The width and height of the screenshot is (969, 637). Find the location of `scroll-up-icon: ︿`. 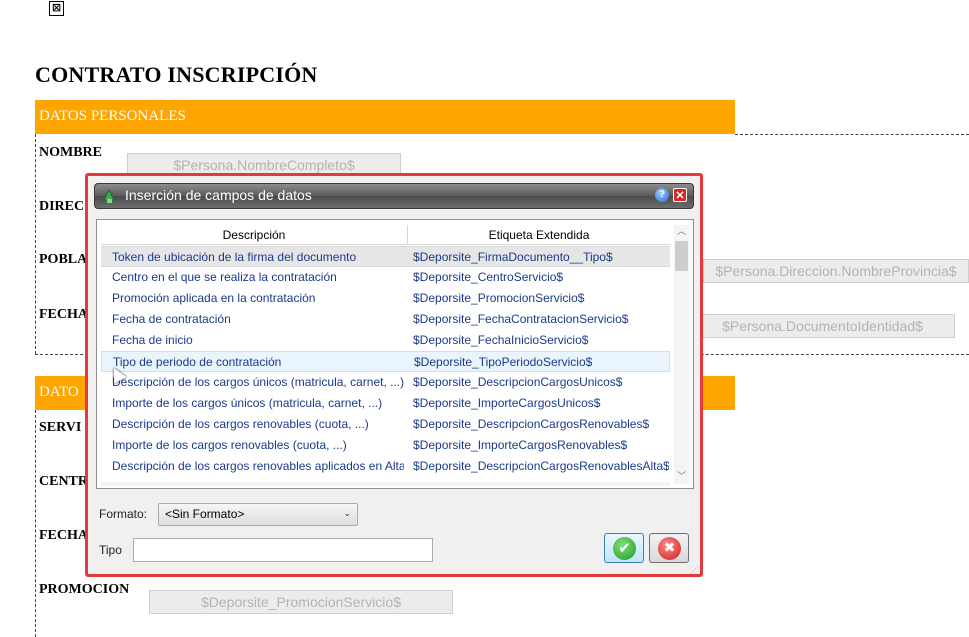

scroll-up-icon: ︿ is located at coordinates (681, 232).